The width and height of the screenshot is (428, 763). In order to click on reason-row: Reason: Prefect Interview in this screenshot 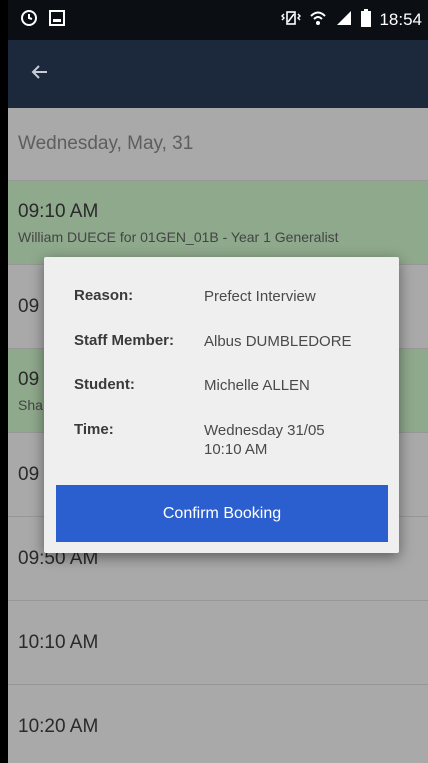, I will do `click(231, 296)`.